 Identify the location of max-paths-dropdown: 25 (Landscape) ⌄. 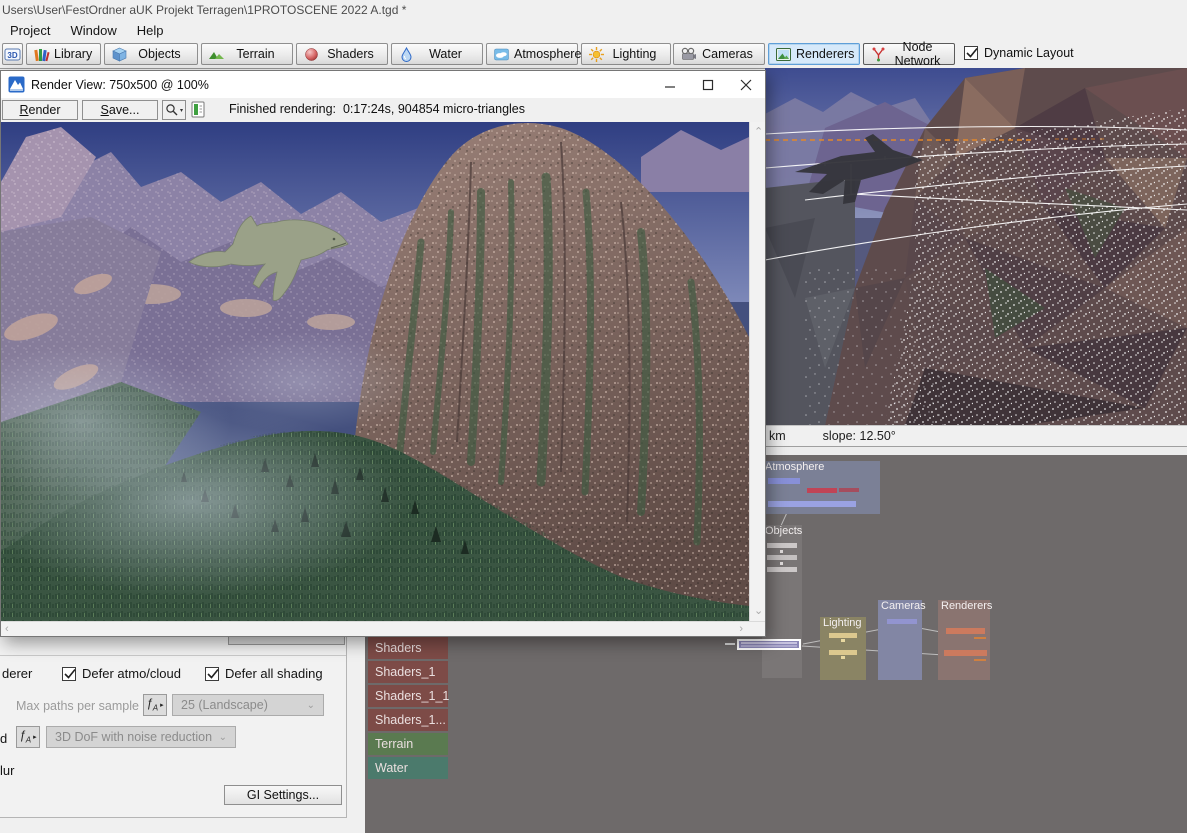
(248, 705).